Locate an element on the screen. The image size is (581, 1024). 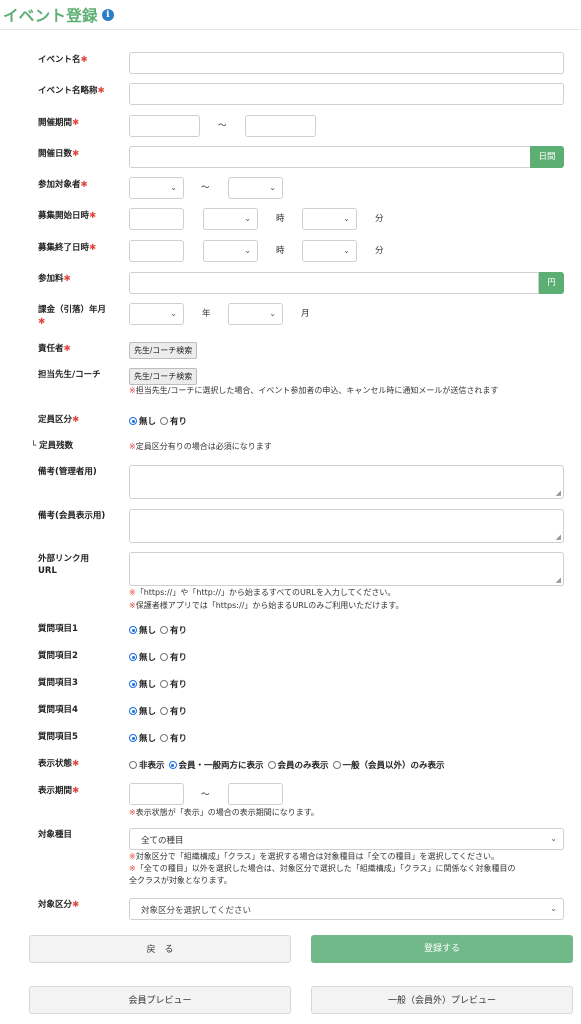
display-hide-radio: 非表示 is located at coordinates (147, 765).